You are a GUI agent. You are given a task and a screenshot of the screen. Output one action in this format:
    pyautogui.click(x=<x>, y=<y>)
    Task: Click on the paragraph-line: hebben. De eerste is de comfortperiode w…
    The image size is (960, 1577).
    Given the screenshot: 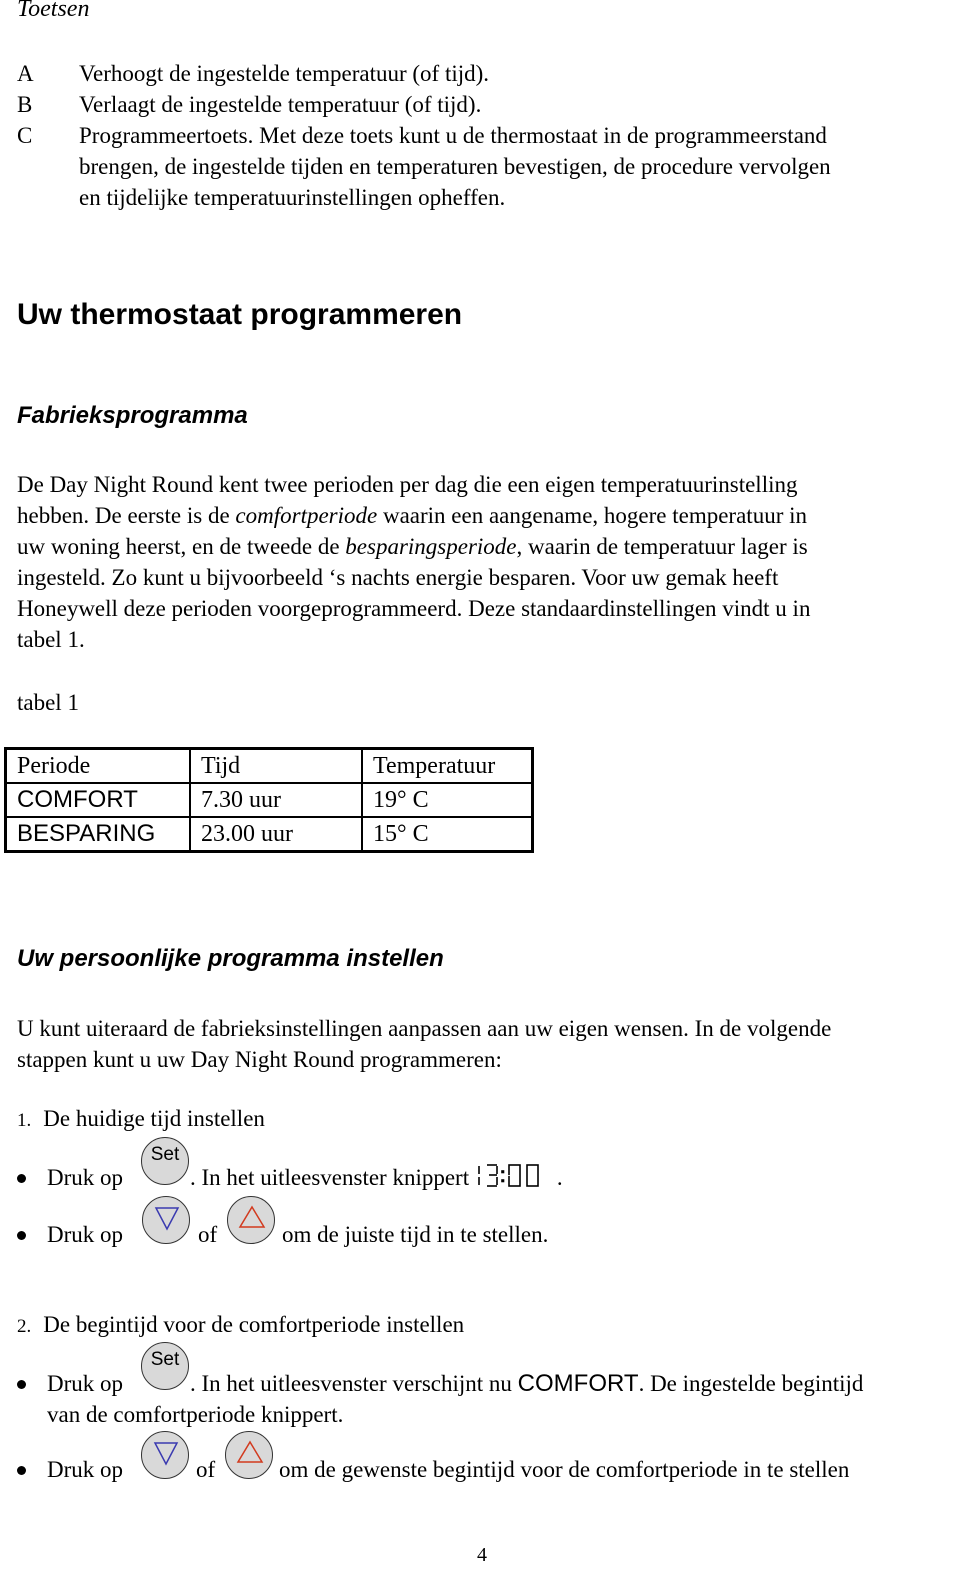 What is the action you would take?
    pyautogui.click(x=484, y=515)
    